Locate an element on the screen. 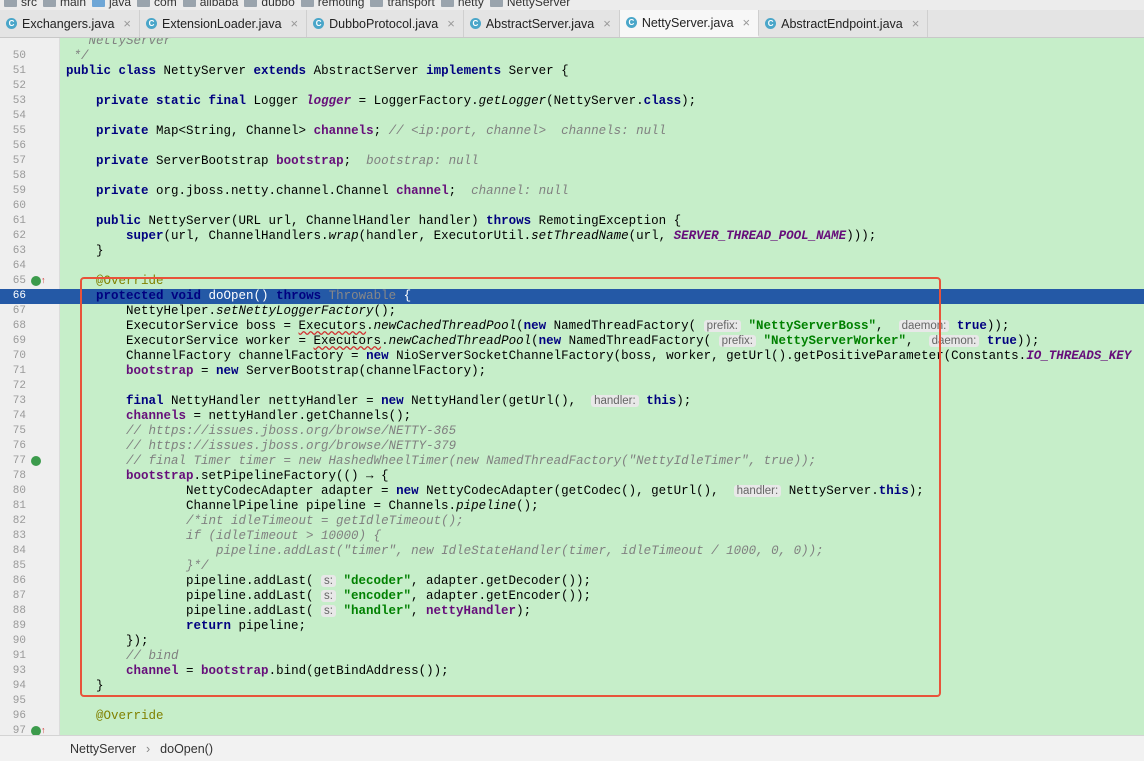 The height and width of the screenshot is (761, 1144). code-line: 72 is located at coordinates (572, 386).